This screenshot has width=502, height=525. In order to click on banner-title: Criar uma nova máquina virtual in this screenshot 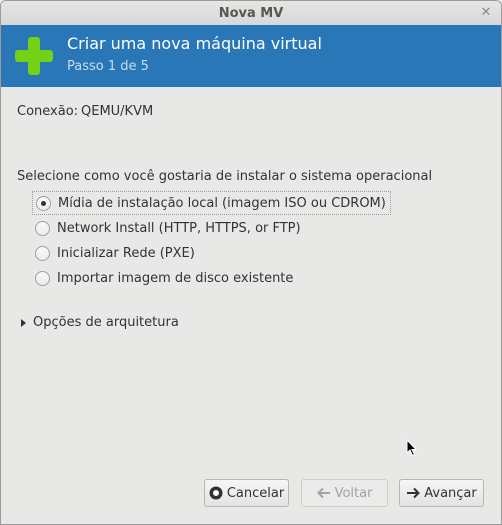, I will do `click(194, 43)`.